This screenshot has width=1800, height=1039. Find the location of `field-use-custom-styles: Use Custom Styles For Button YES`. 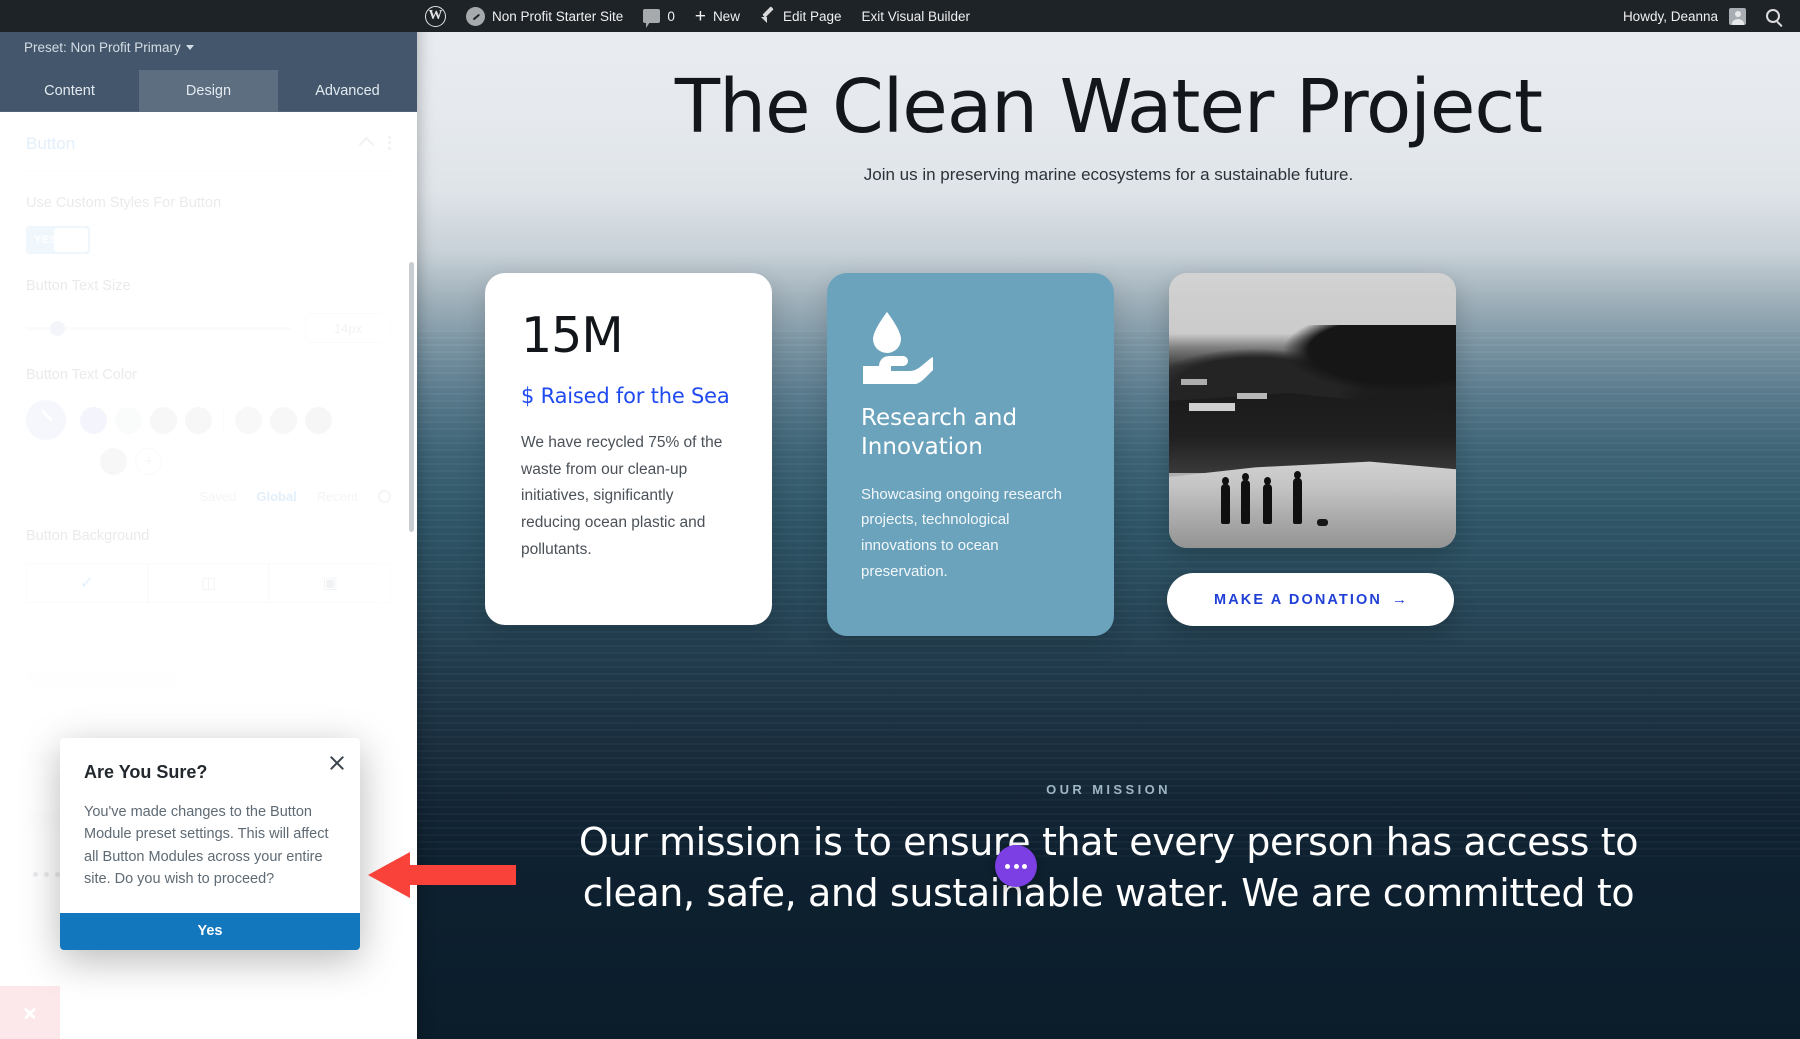

field-use-custom-styles: Use Custom Styles For Button YES is located at coordinates (208, 224).